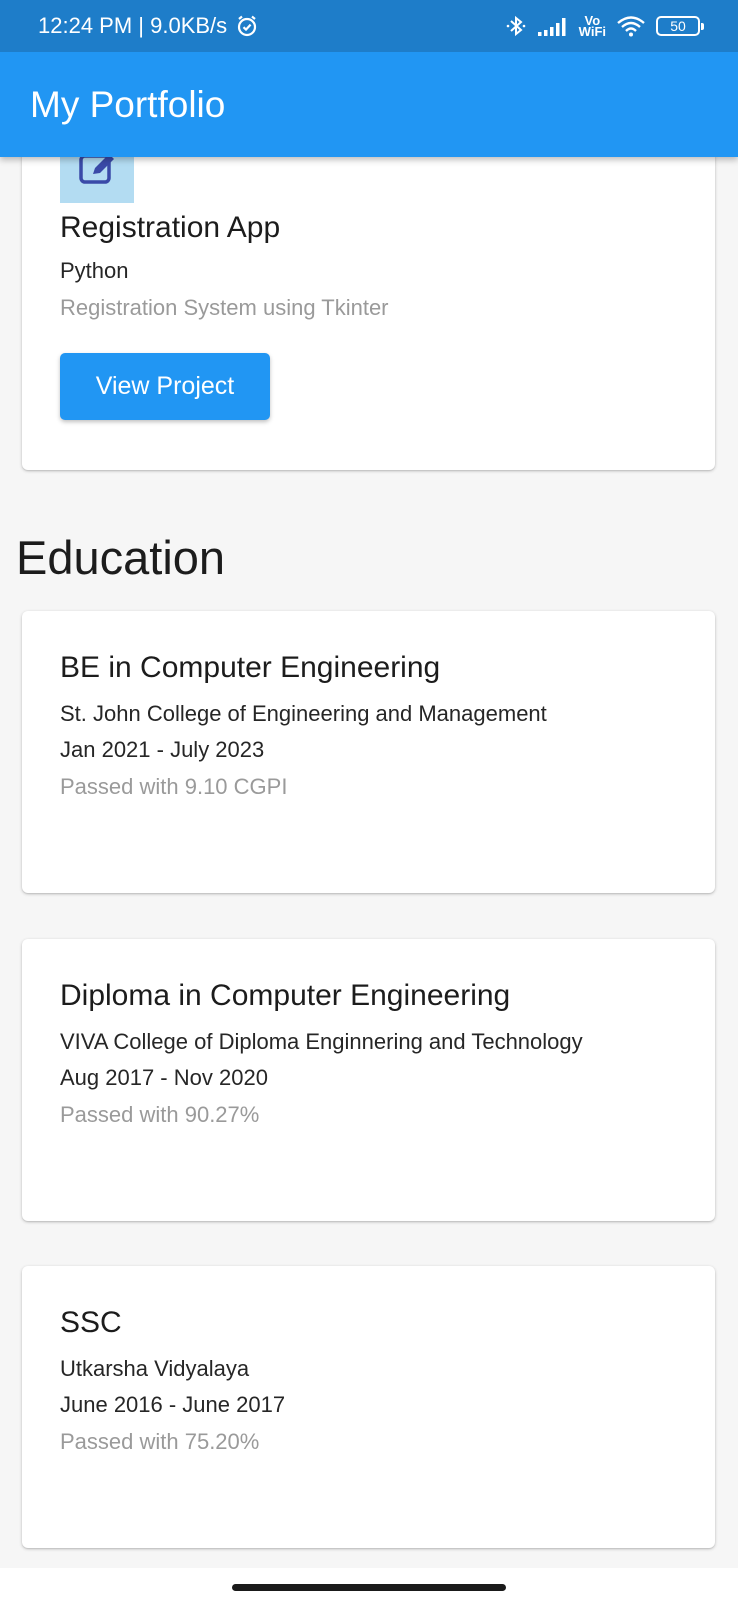 This screenshot has height=1600, width=738. I want to click on app-title: My Portfolio, so click(128, 104).